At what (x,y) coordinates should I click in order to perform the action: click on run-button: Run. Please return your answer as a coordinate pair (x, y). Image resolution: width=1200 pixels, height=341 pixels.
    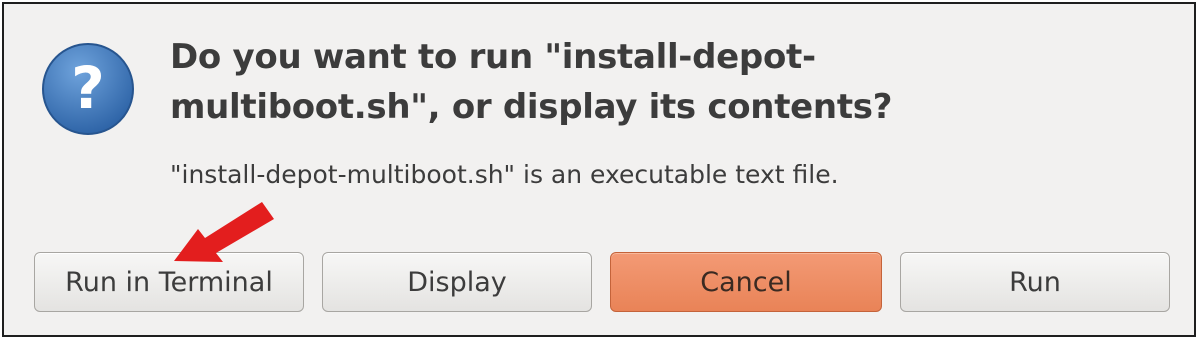
    Looking at the image, I should click on (1035, 282).